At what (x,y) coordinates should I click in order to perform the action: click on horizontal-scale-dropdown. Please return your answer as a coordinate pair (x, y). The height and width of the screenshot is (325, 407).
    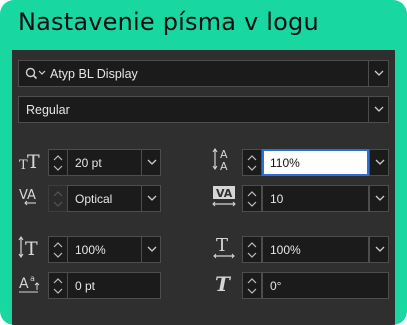
    Looking at the image, I should click on (379, 249).